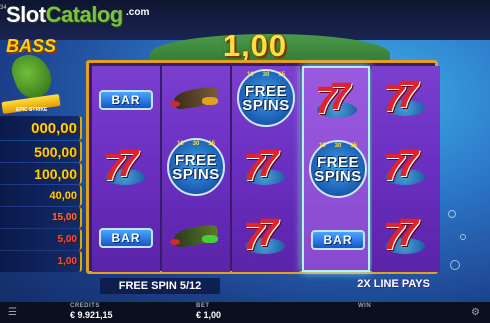 This screenshot has height=323, width=490. I want to click on reel-4: 7 7 10 30 15 FREE SPINS BAR, so click(336, 169).